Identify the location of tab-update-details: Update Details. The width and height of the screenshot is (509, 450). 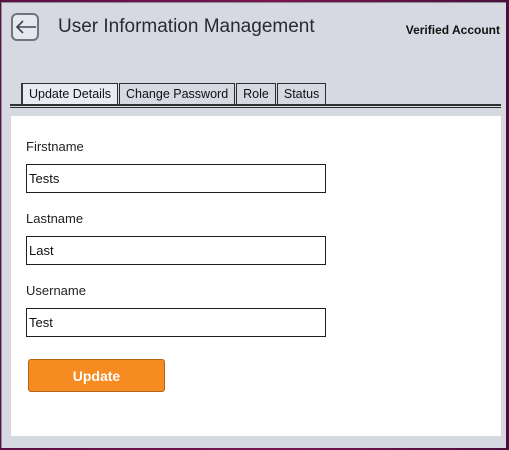
(69, 93).